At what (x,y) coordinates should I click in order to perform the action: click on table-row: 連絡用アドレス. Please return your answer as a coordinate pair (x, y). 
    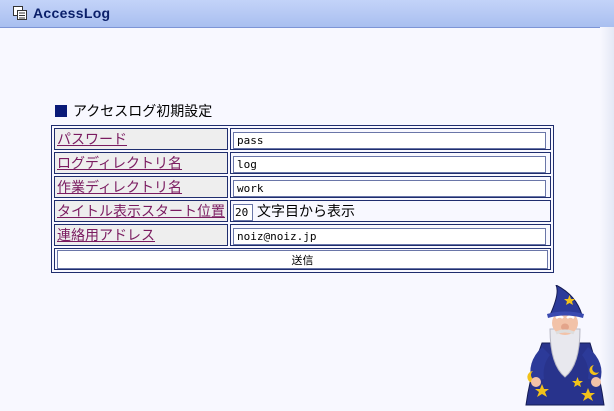
    Looking at the image, I should click on (302, 235).